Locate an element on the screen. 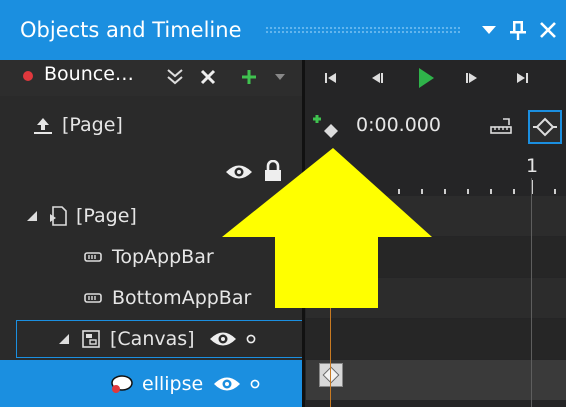  panel-menu-button is located at coordinates (489, 30).